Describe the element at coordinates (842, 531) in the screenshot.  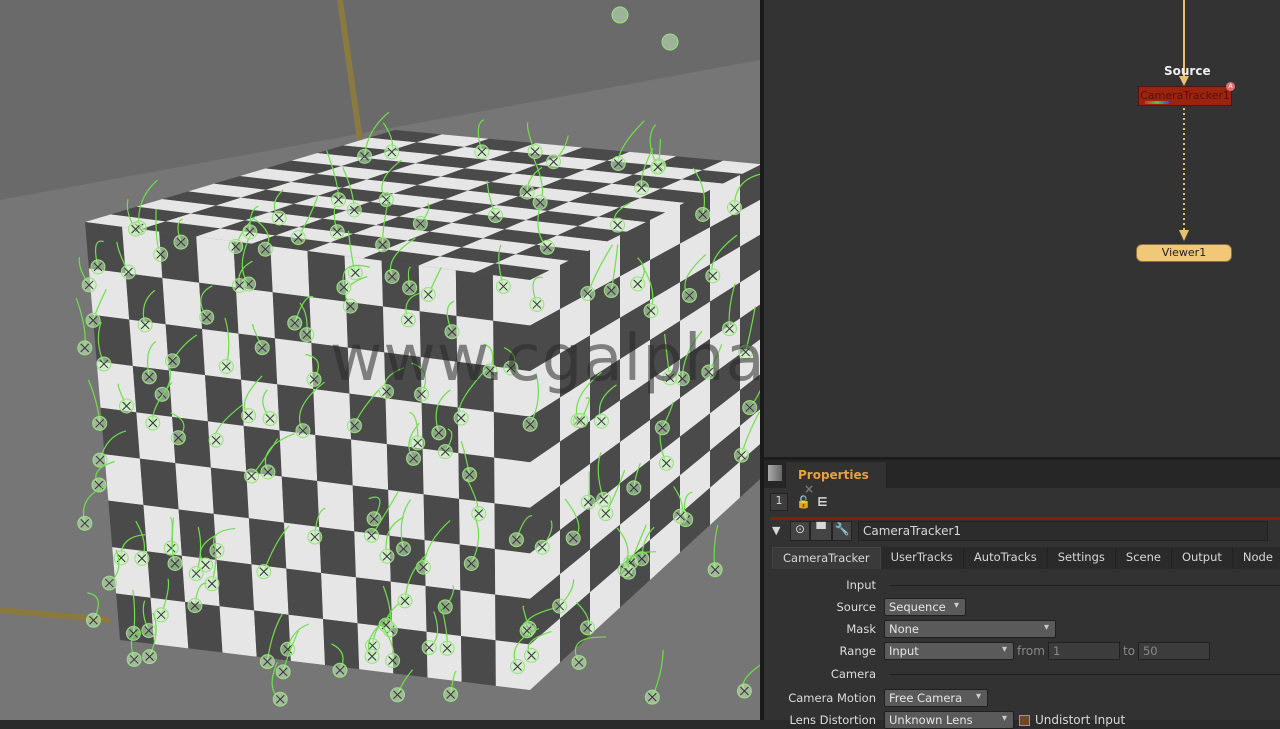
I see `wrench-icon: 🔧` at that location.